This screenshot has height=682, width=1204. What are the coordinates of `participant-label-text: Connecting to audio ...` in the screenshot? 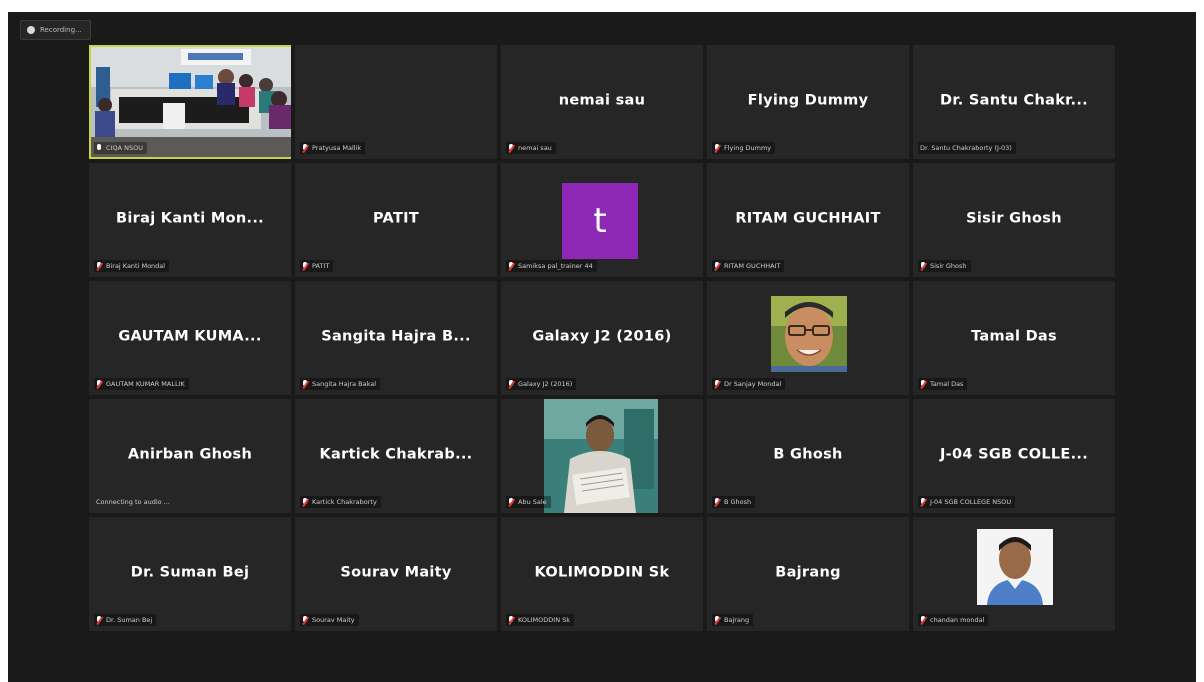 It's located at (133, 502).